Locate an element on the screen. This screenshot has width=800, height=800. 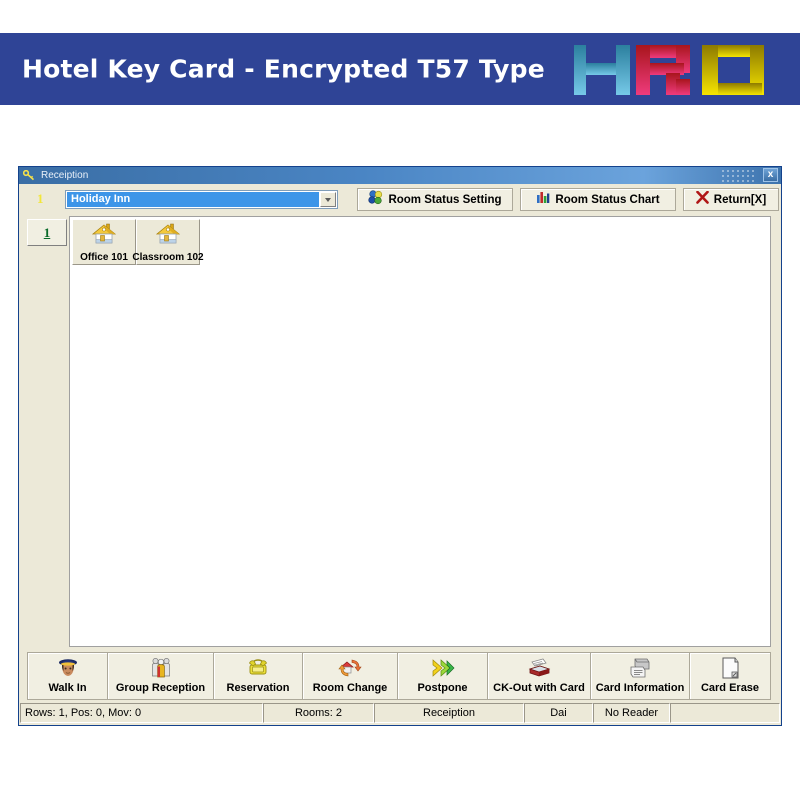
room-change-button: Room Change is located at coordinates (350, 676).